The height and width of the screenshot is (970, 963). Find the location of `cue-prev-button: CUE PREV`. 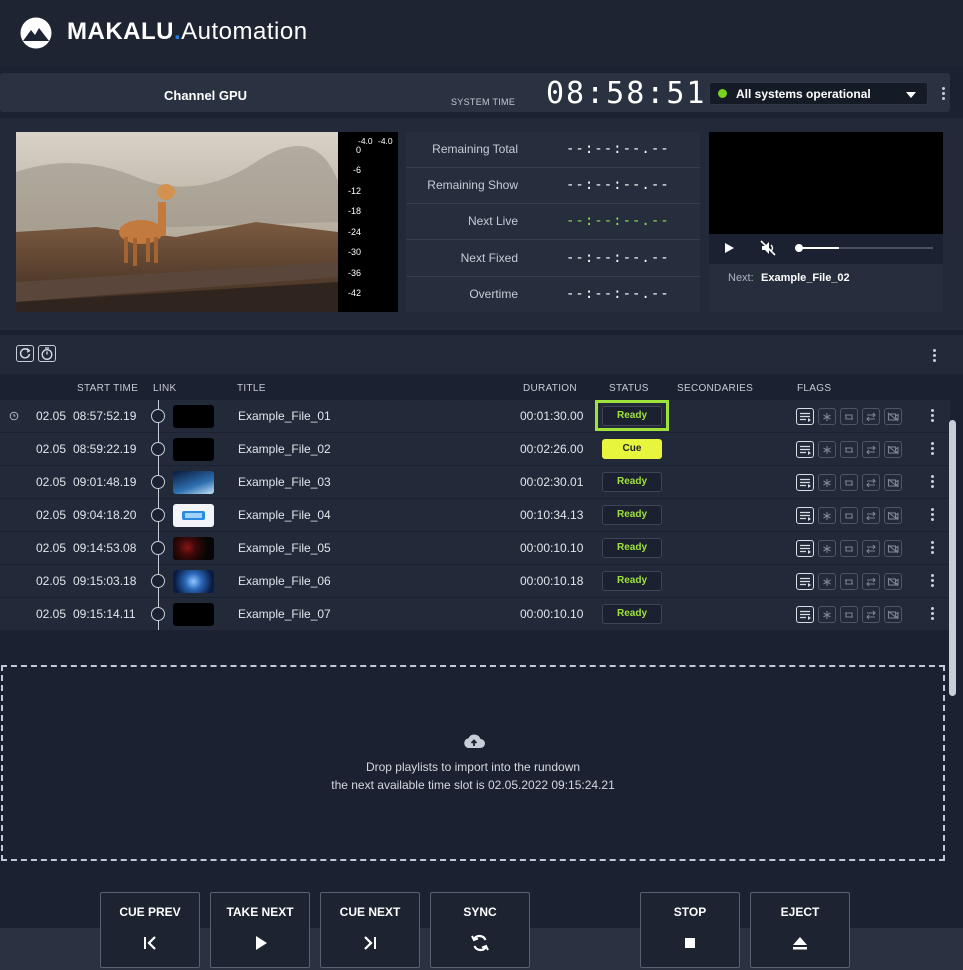

cue-prev-button: CUE PREV is located at coordinates (150, 930).